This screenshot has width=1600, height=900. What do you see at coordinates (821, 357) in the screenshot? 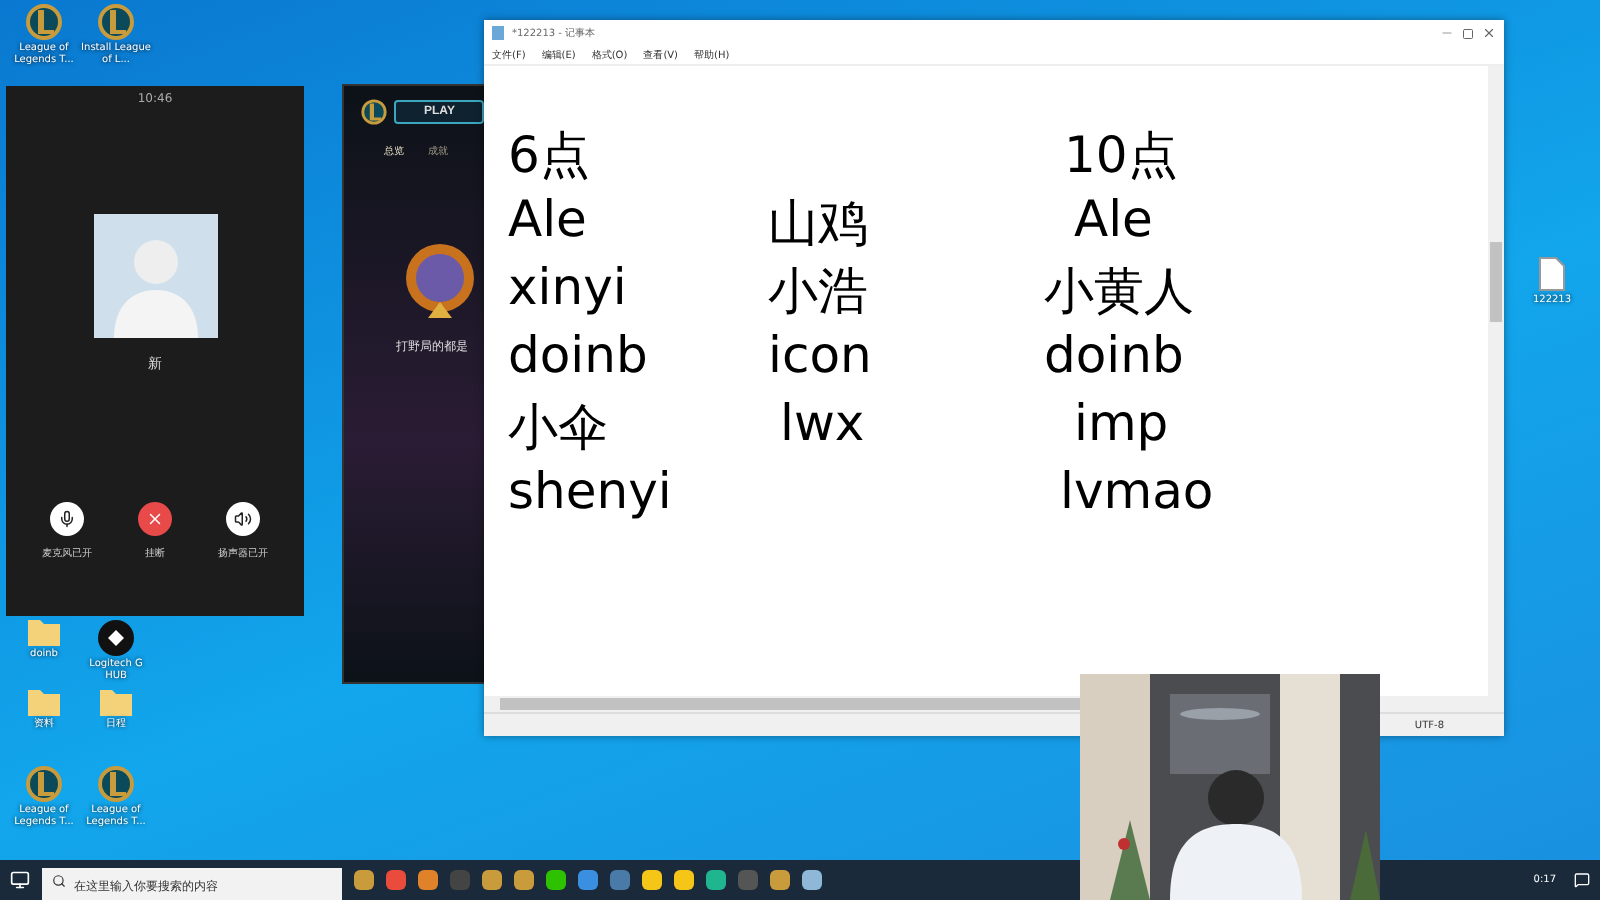
I see `note-text: icon` at bounding box center [821, 357].